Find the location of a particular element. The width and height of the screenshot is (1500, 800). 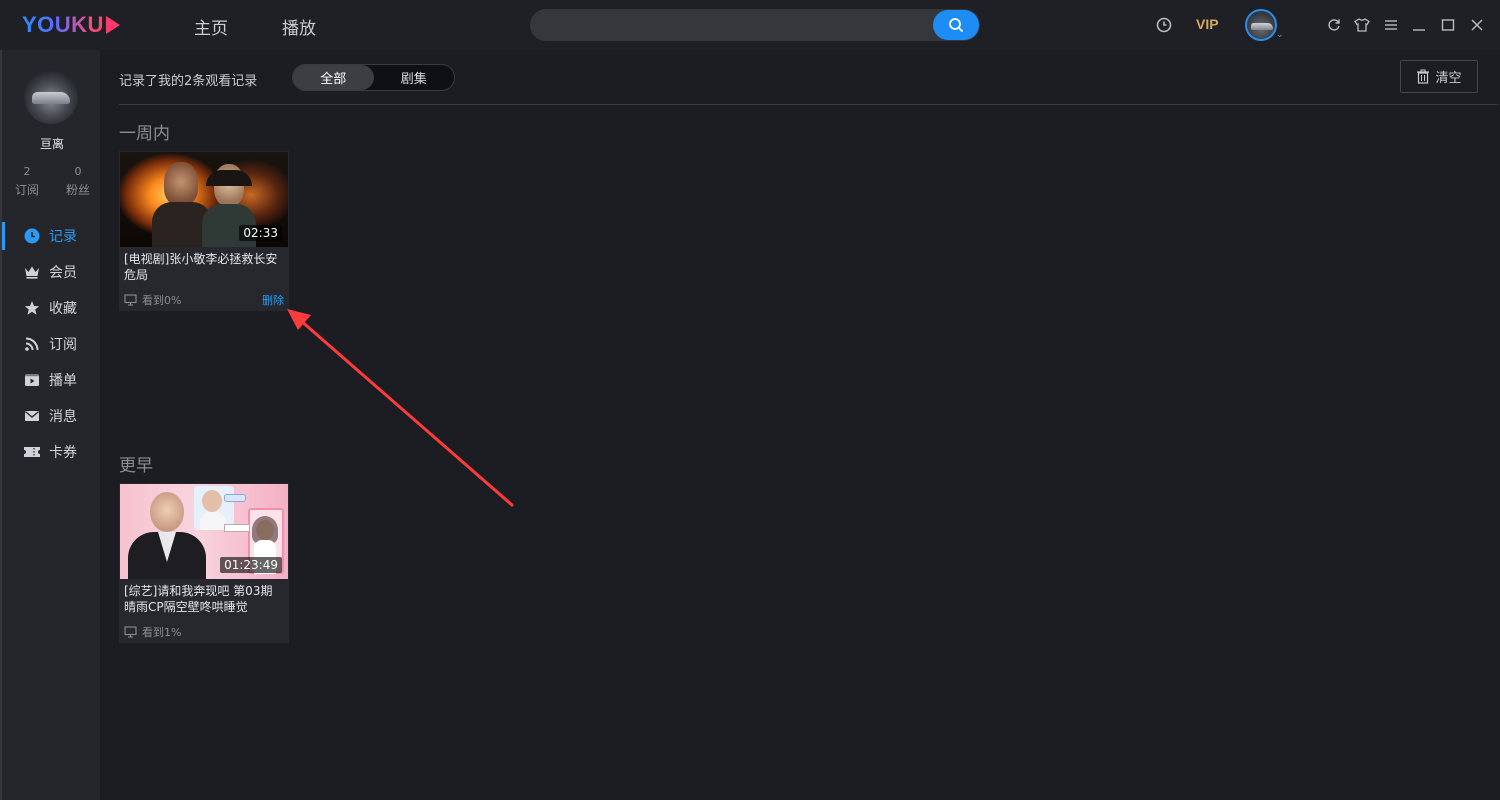

maximize-icon is located at coordinates (1448, 25).